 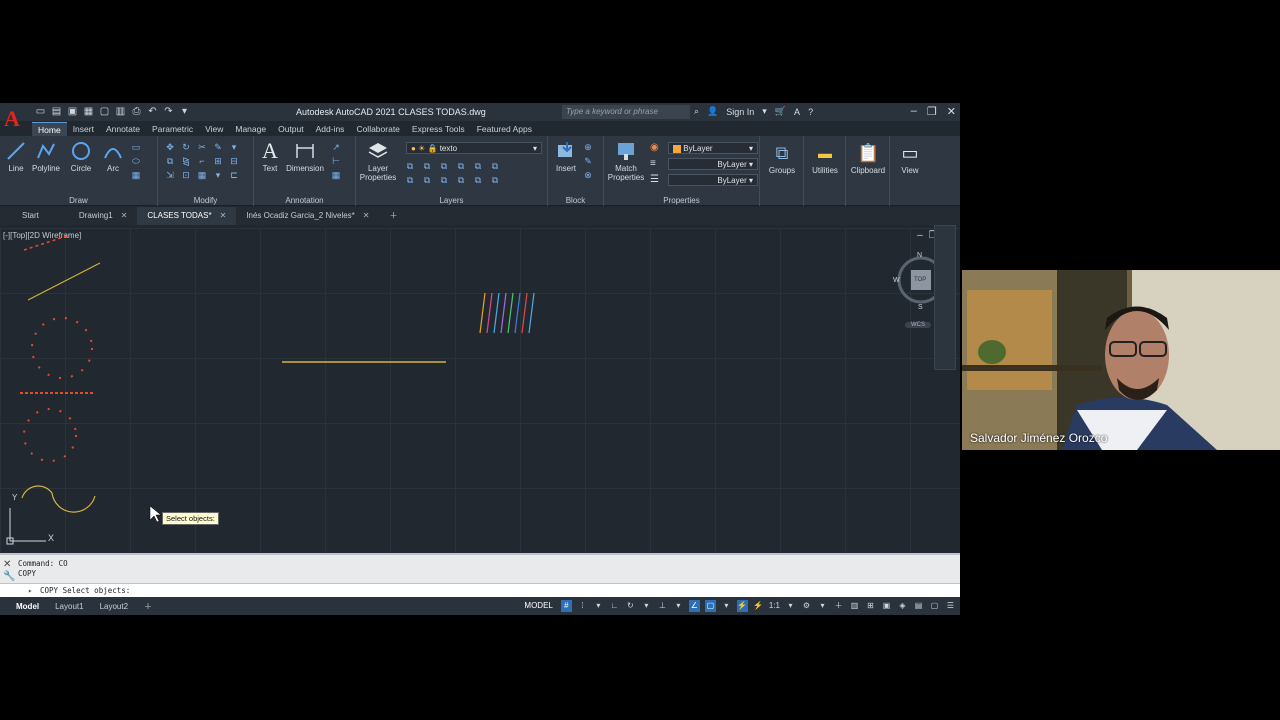 What do you see at coordinates (307, 216) in the screenshot?
I see `file-tab-ines-ocadiz: Inés Ocadiz Garcia_2 Niveles* ✕` at bounding box center [307, 216].